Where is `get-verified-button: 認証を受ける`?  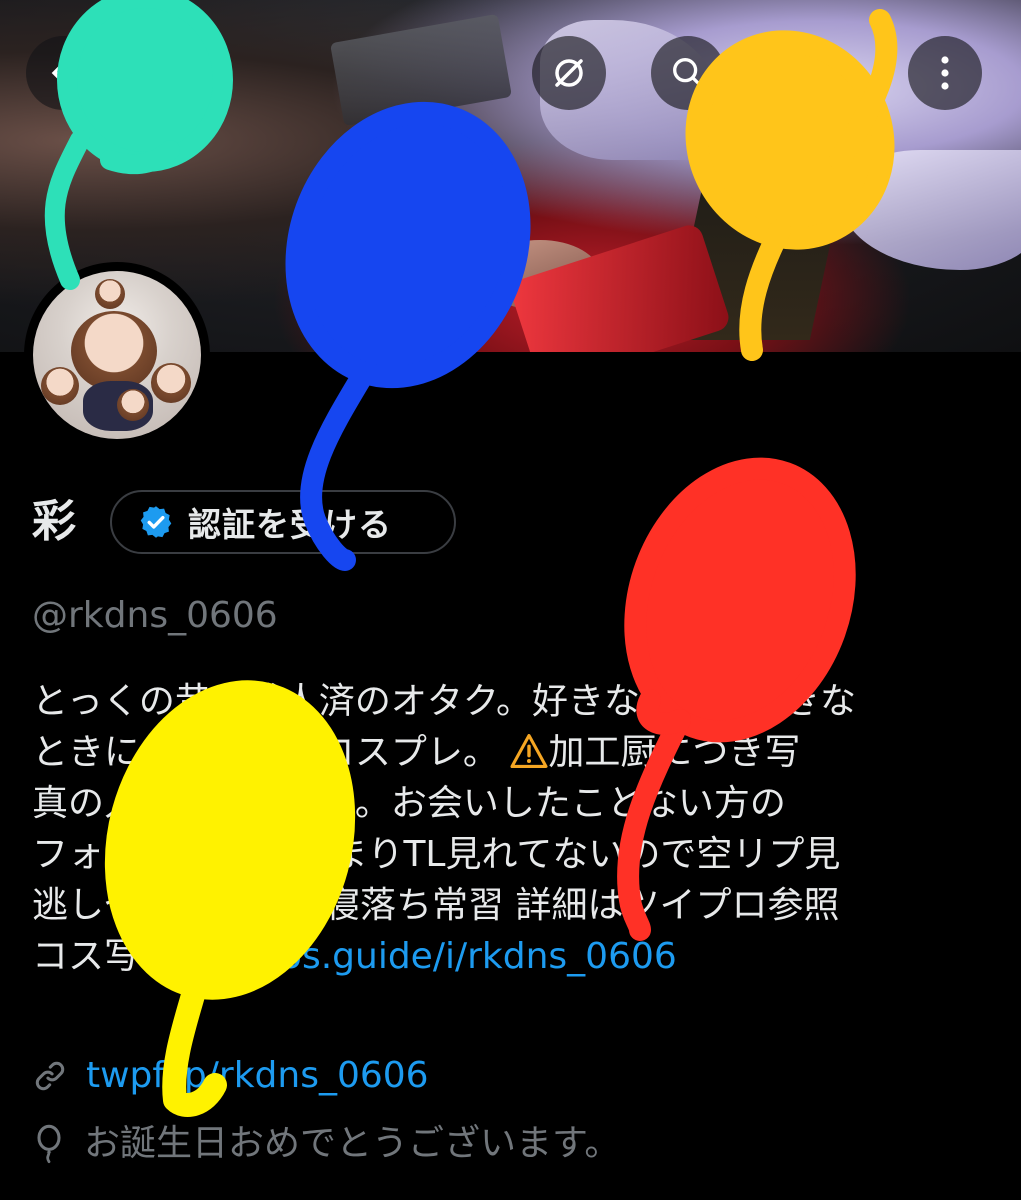
get-verified-button: 認証を受ける is located at coordinates (283, 522).